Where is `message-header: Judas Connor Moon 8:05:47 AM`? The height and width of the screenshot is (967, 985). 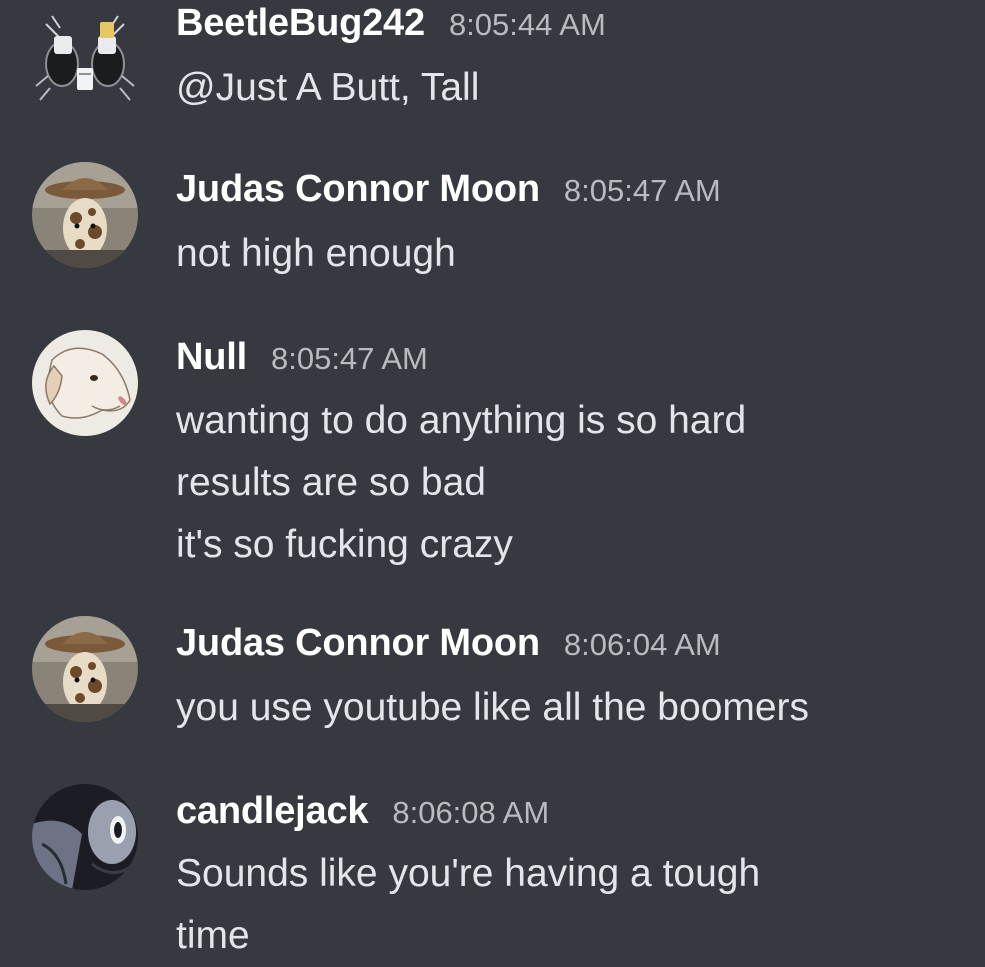 message-header: Judas Connor Moon 8:05:47 AM is located at coordinates (448, 189).